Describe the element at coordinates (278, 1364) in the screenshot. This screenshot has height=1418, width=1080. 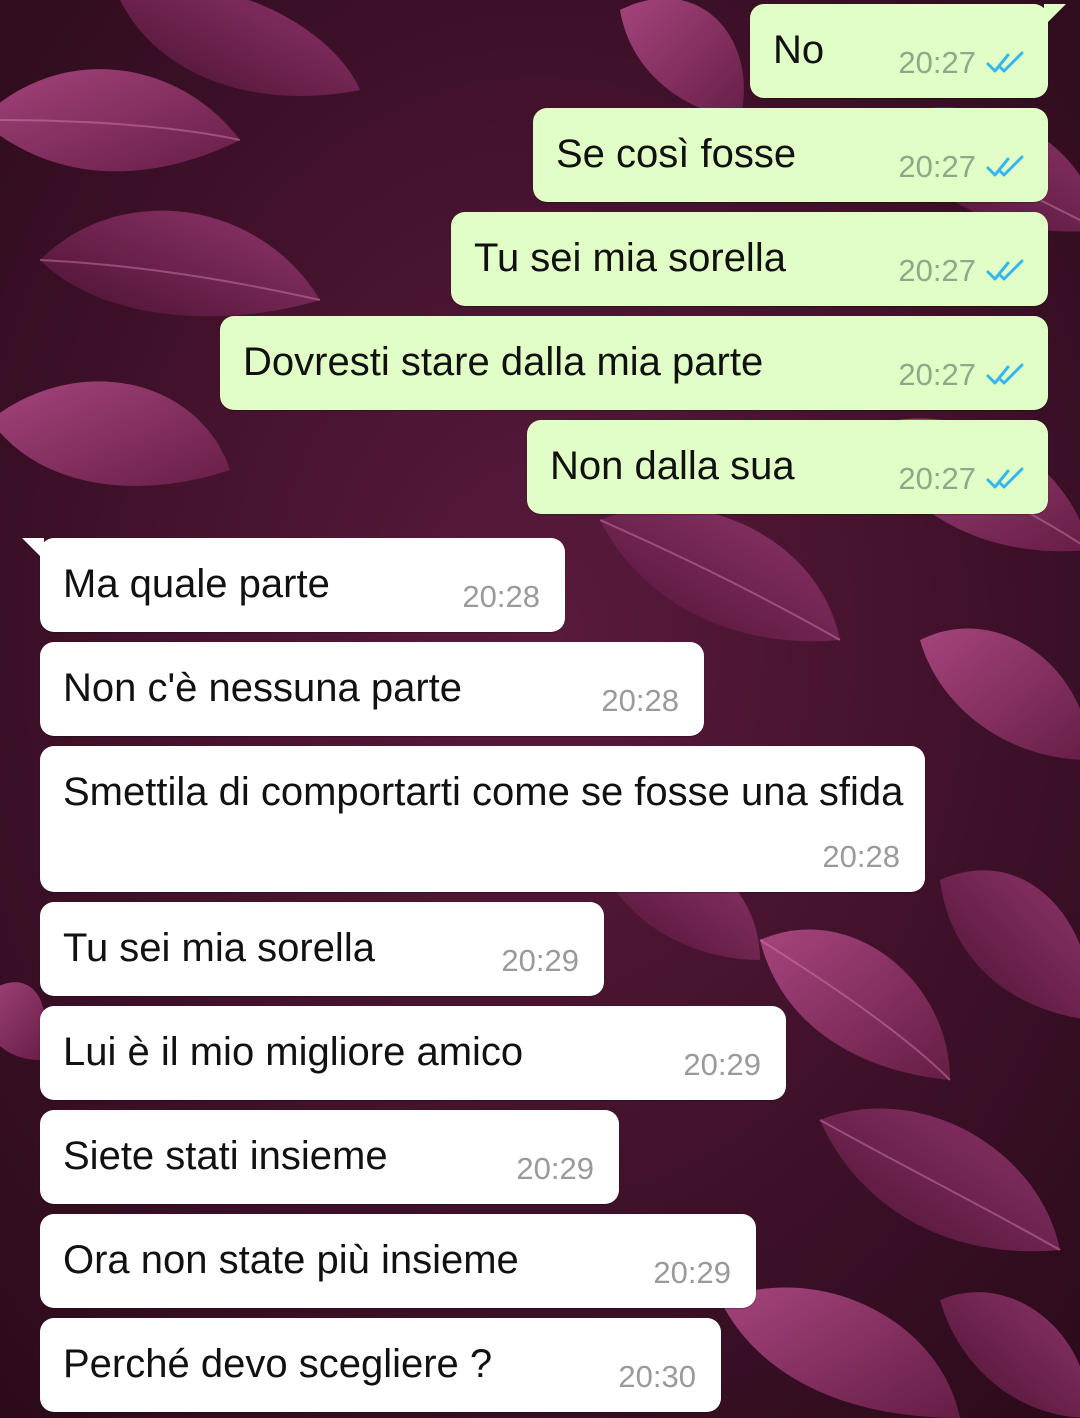
I see `message-text: Perché devo scegliere ?` at that location.